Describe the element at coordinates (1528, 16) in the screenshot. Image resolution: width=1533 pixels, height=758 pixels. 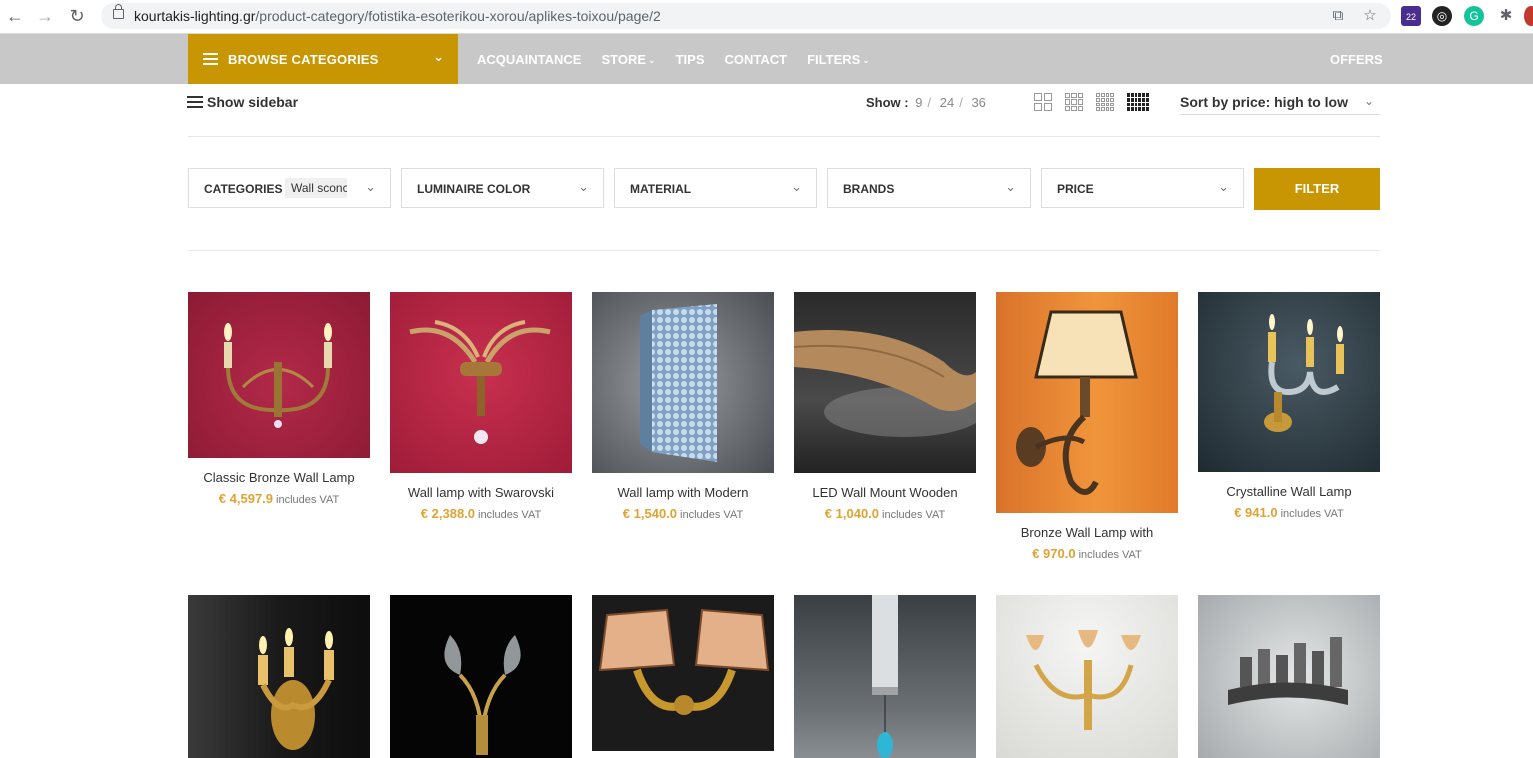
I see `profile-avatar` at that location.